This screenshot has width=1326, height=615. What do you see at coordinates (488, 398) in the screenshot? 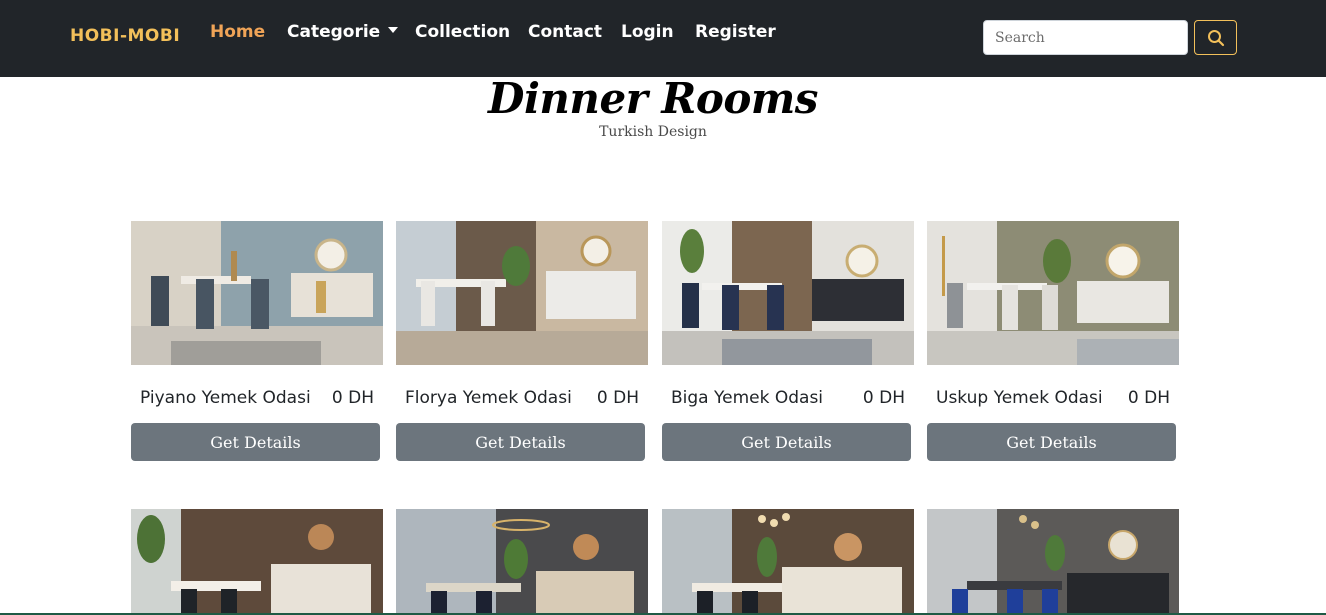
I see `product-name: Florya Yemek Odasi` at bounding box center [488, 398].